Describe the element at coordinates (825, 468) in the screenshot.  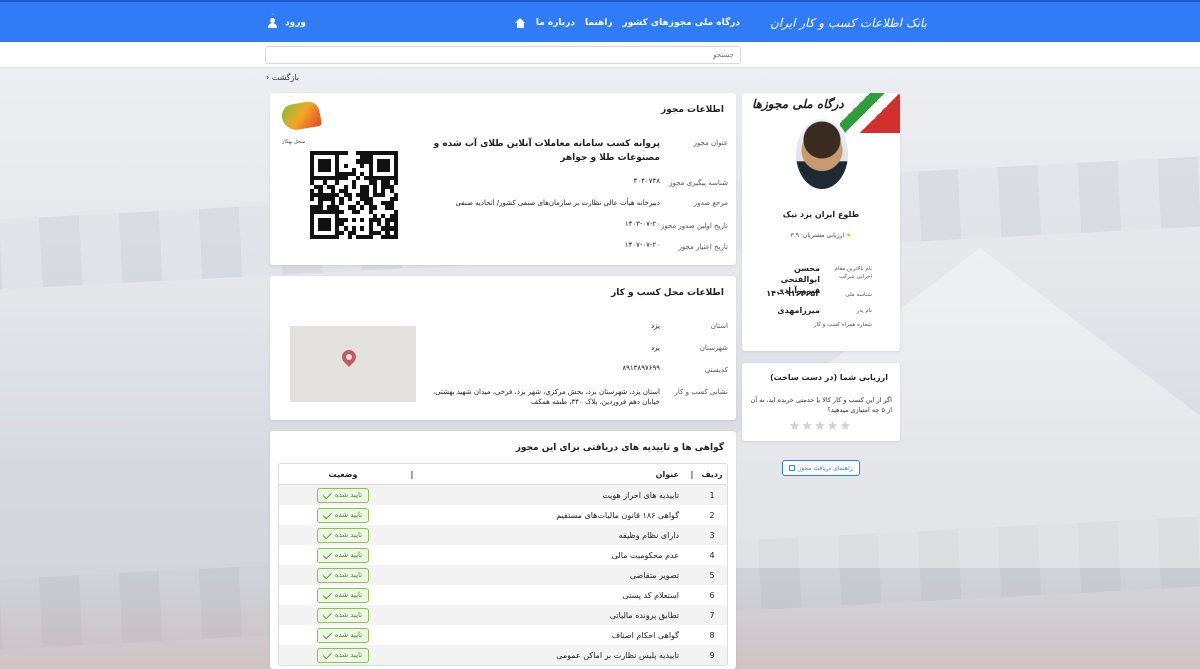
I see `permit-guide-label: راهنمای دریافت مجوز` at that location.